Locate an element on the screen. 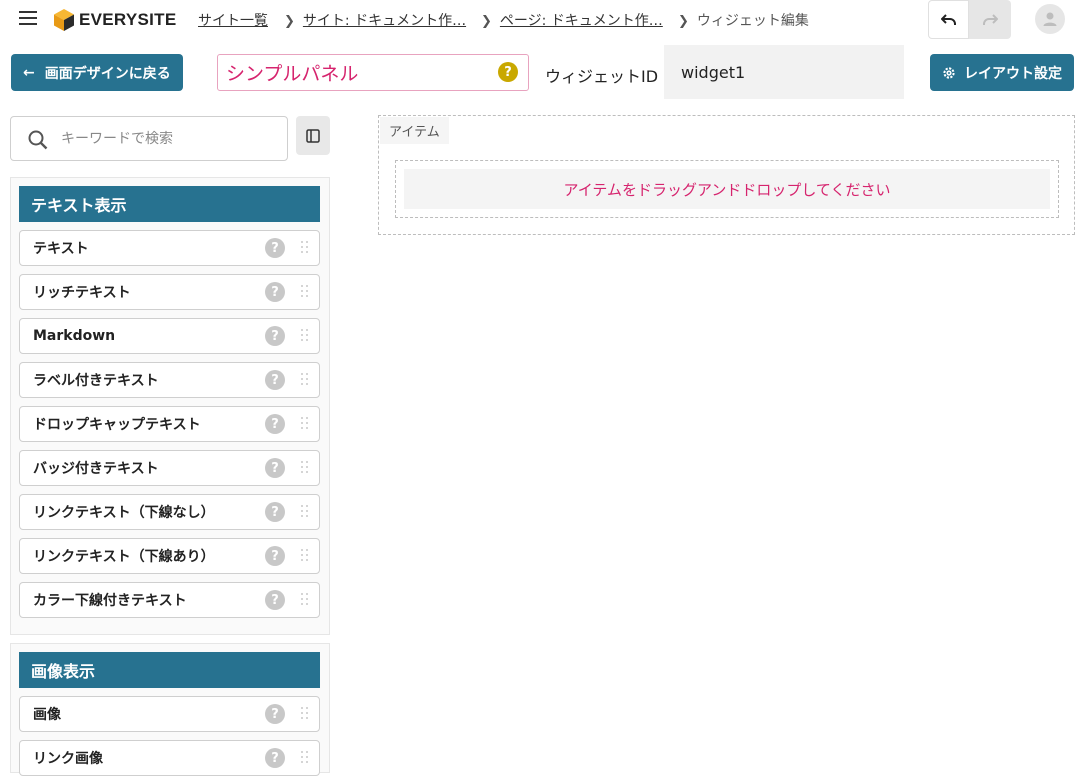 The height and width of the screenshot is (776, 1089). widget-palette-item: リッチテキスト? is located at coordinates (169, 292).